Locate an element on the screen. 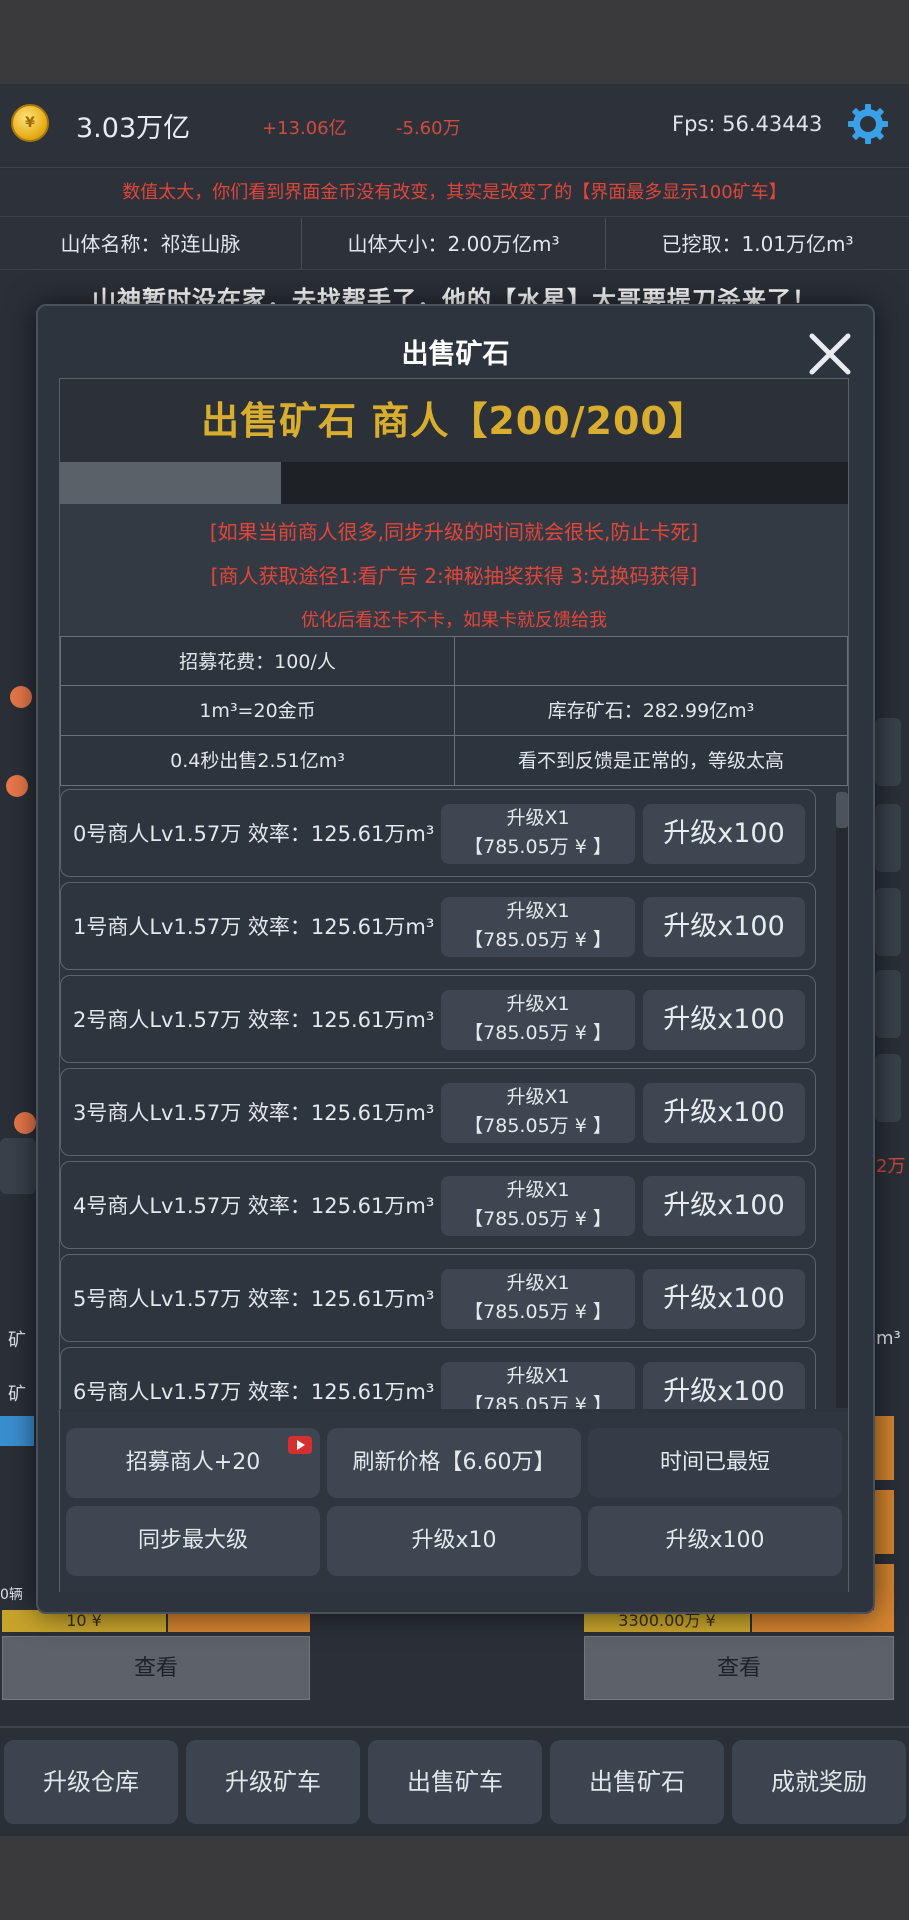 This screenshot has height=1920, width=909. feedback-note: 看不到反馈是正常的，等级太高 is located at coordinates (651, 760).